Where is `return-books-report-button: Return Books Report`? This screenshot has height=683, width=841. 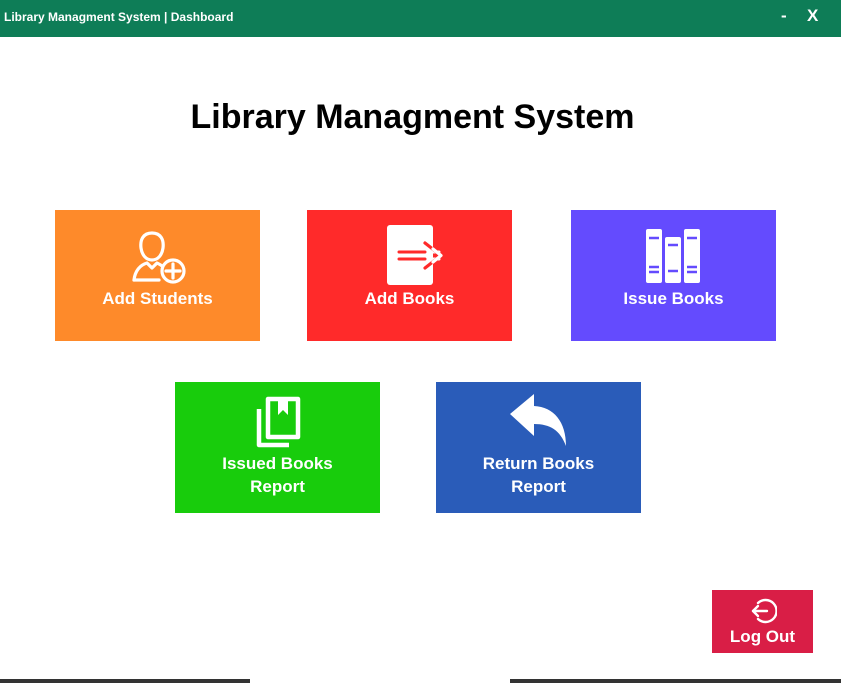
return-books-report-button: Return Books Report is located at coordinates (538, 447).